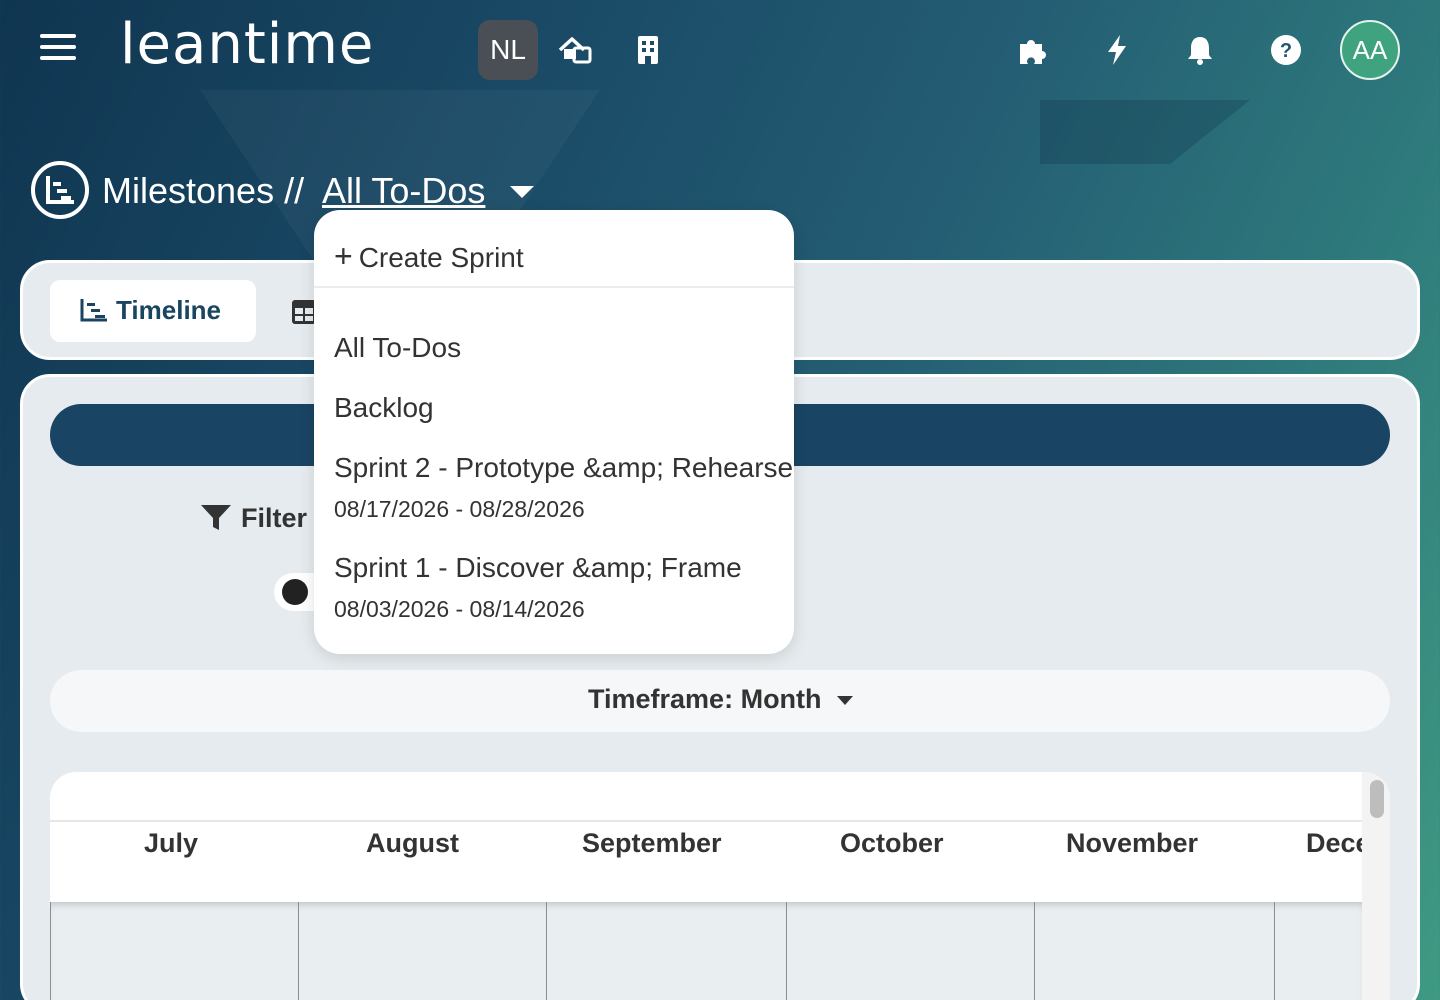 The height and width of the screenshot is (1000, 1440). What do you see at coordinates (522, 192) in the screenshot?
I see `caret-down-icon` at bounding box center [522, 192].